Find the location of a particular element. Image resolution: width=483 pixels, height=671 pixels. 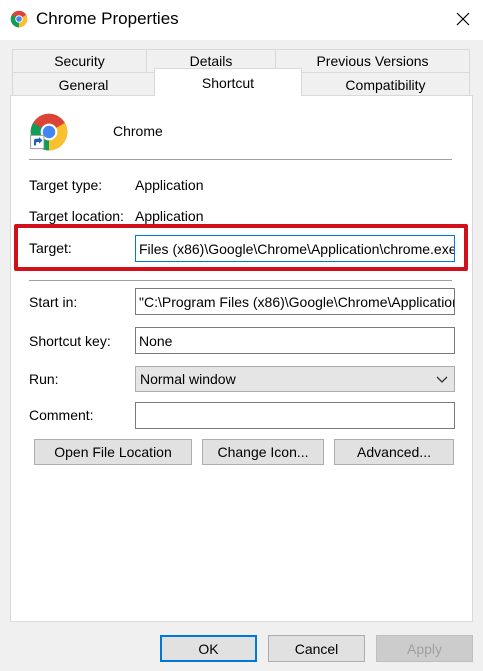

window-title: Chrome Properties is located at coordinates (107, 18).